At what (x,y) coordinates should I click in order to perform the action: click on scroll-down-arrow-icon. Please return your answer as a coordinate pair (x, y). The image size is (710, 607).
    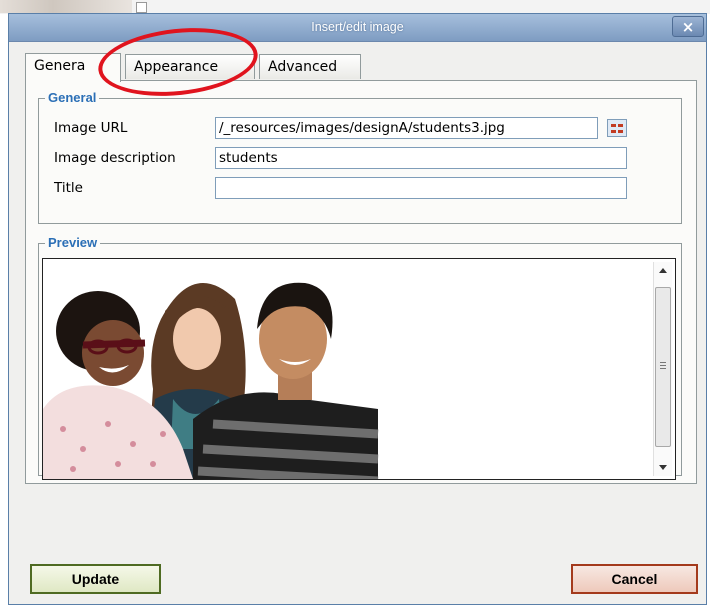
    Looking at the image, I should click on (663, 467).